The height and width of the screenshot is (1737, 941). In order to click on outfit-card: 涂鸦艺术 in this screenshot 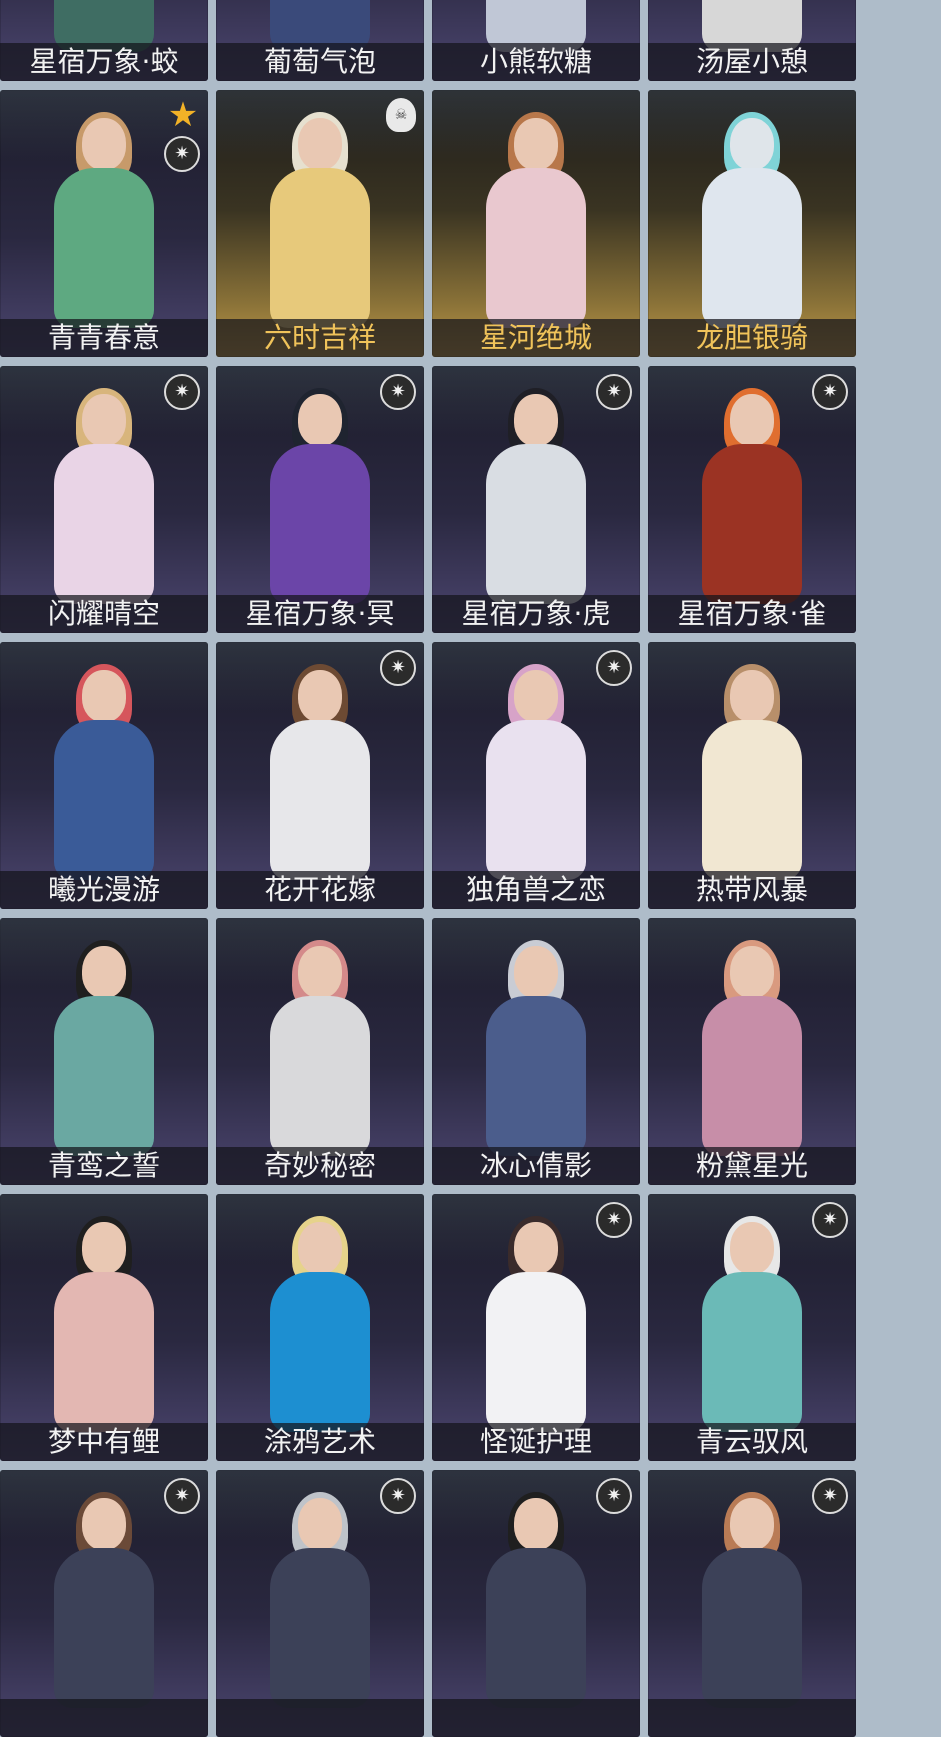, I will do `click(320, 1327)`.